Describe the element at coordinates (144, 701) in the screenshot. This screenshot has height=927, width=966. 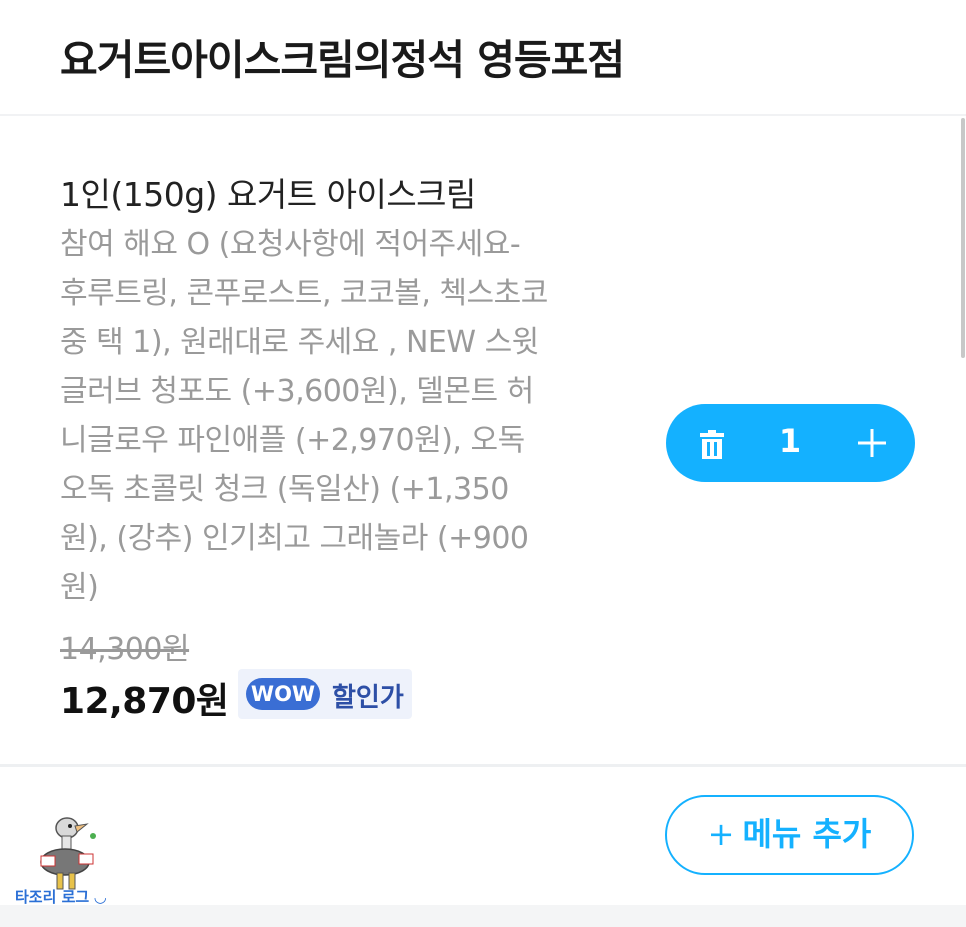
I see `final-price: 12,870원` at that location.